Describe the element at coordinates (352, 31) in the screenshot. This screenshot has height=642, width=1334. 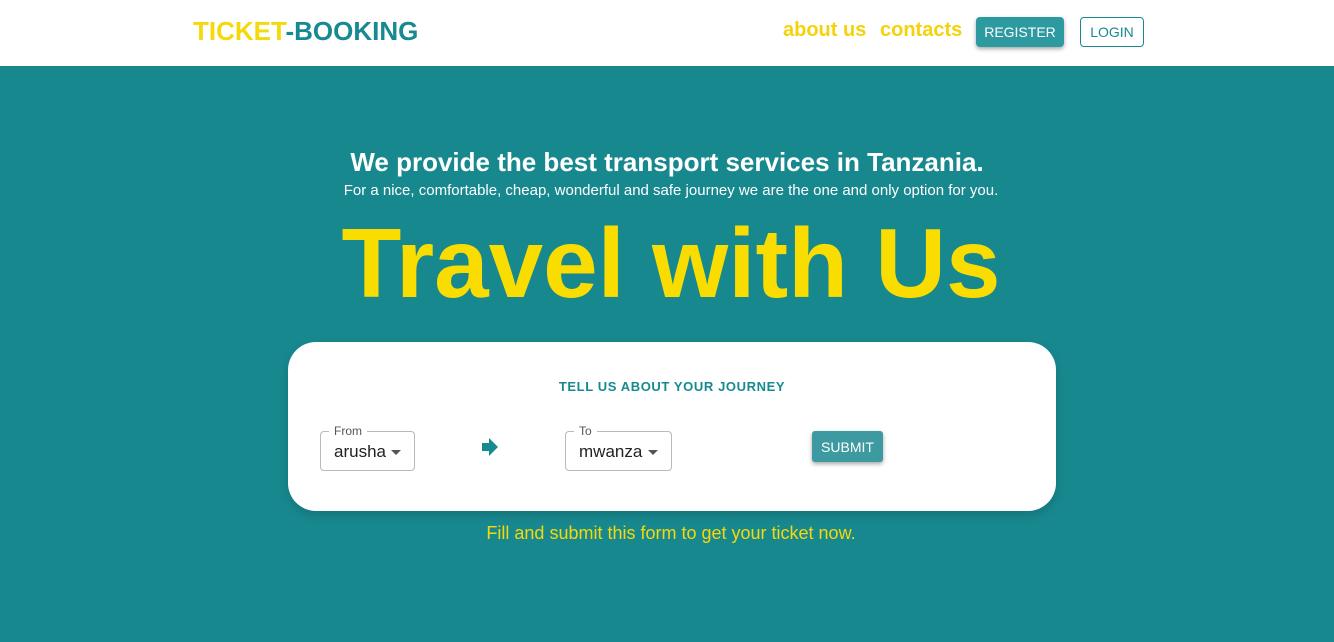
I see `logo-booking: -BOOKING` at that location.